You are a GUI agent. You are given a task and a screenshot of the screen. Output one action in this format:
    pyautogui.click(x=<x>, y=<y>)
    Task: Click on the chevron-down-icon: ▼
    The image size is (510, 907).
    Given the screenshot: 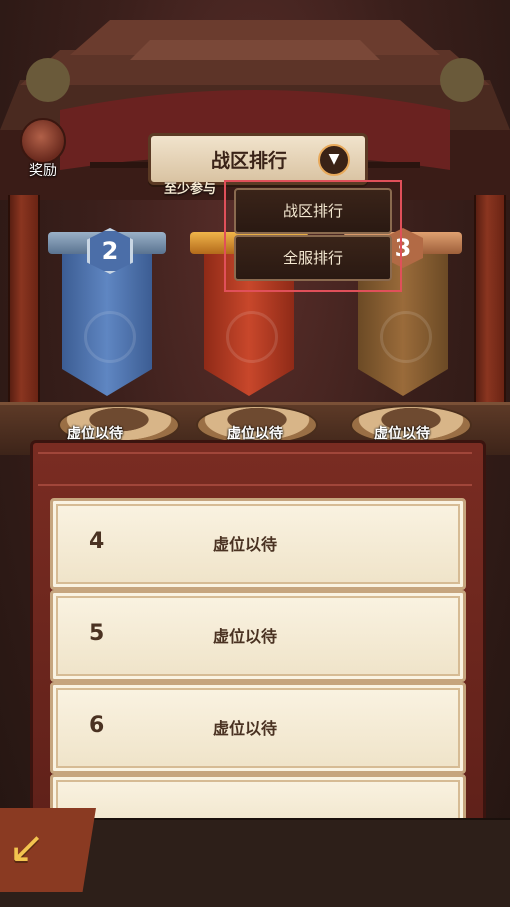 What is the action you would take?
    pyautogui.click(x=334, y=159)
    